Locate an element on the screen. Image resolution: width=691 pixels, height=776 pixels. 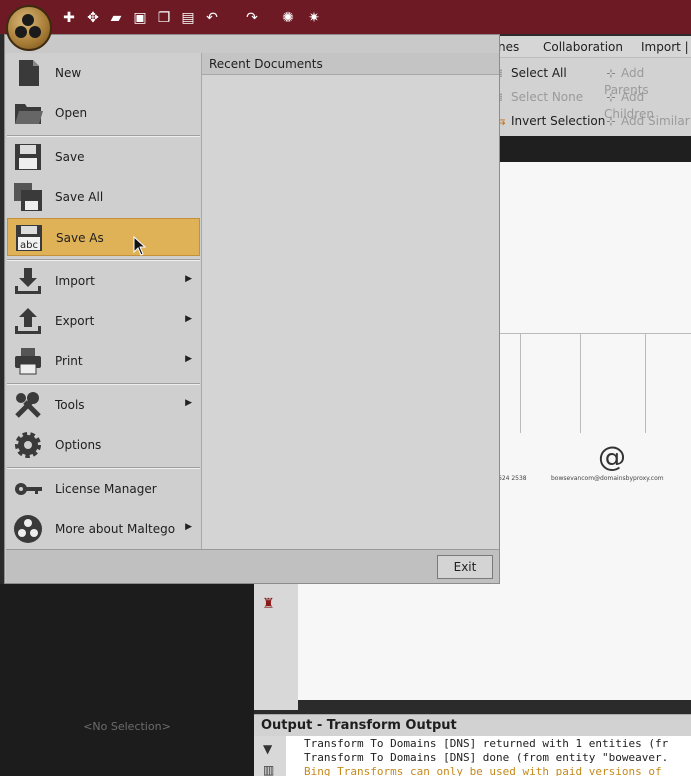
graph-side-toolbar: ♜ is located at coordinates (276, 646).